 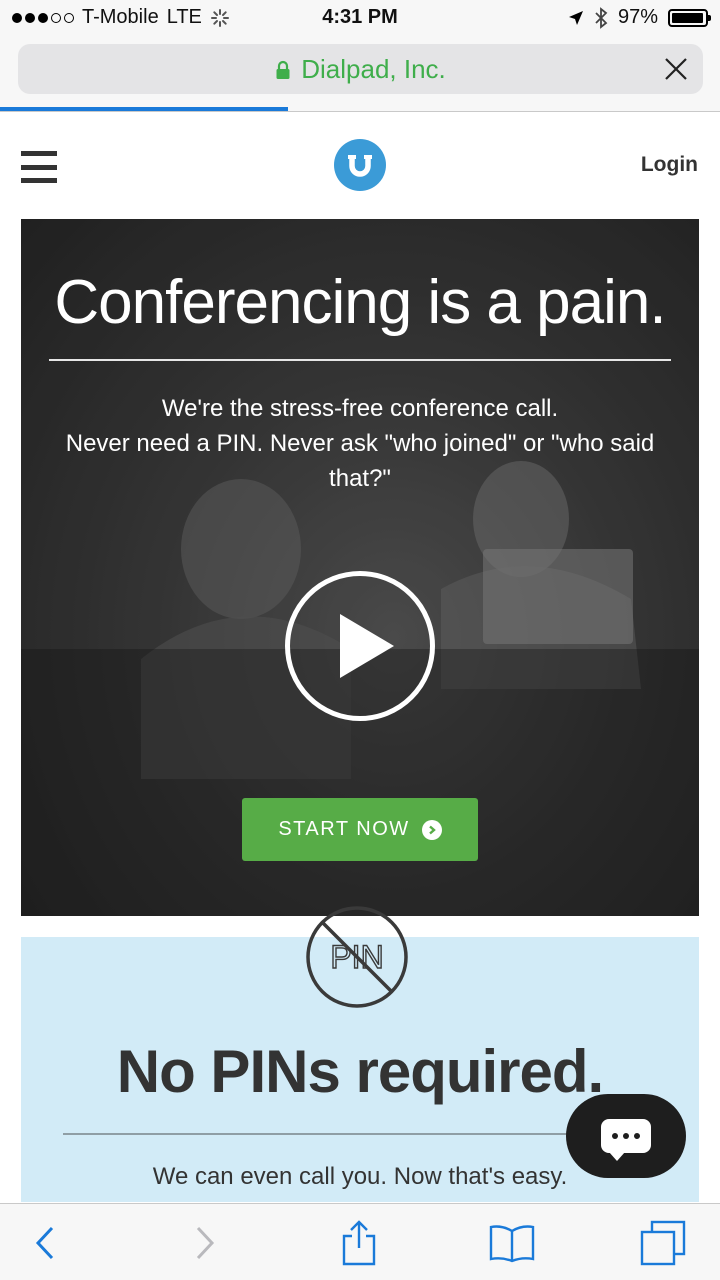 I want to click on bookmarks-button, so click(x=512, y=1243).